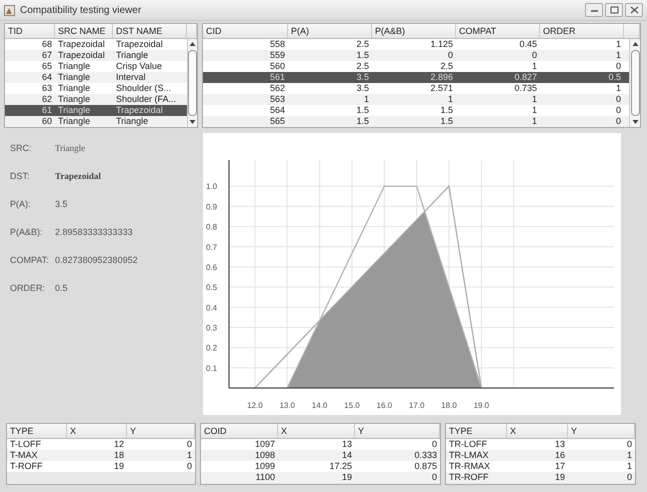 The height and width of the screenshot is (492, 647). Describe the element at coordinates (277, 110) in the screenshot. I see `table-cell-text: 564` at that location.